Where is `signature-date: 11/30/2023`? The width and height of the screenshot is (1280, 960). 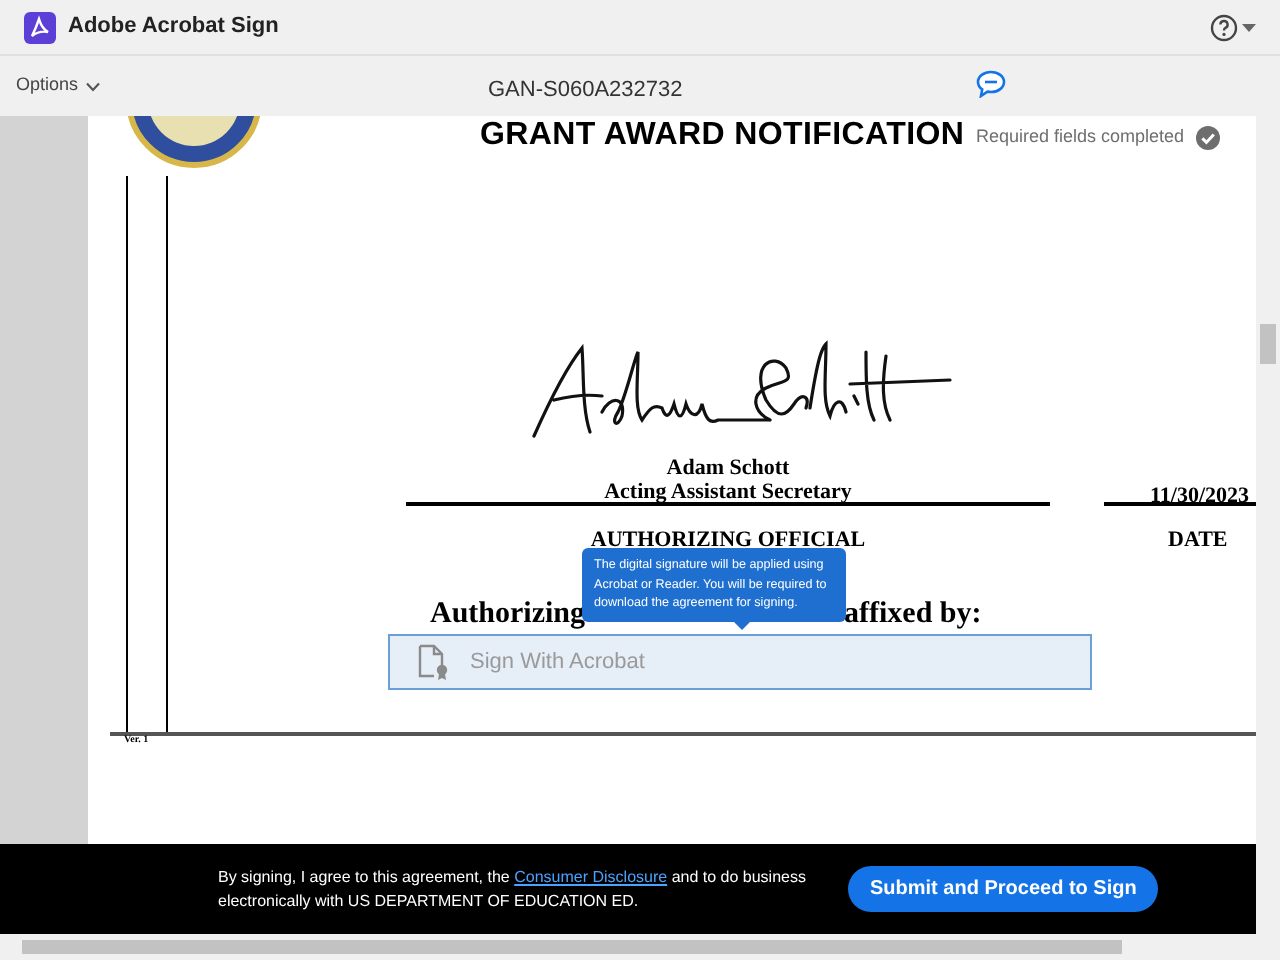
signature-date: 11/30/2023 is located at coordinates (1200, 497).